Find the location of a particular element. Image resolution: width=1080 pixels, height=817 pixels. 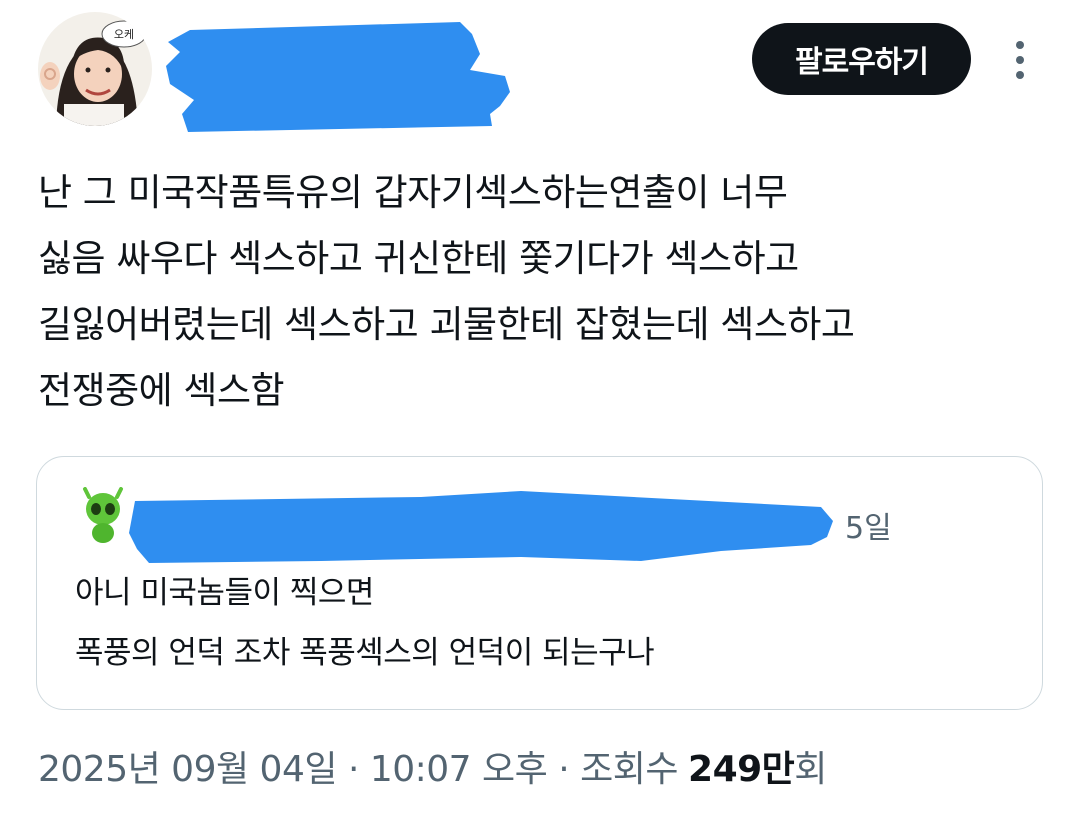

avatar-speech-text: 오케 is located at coordinates (124, 34).